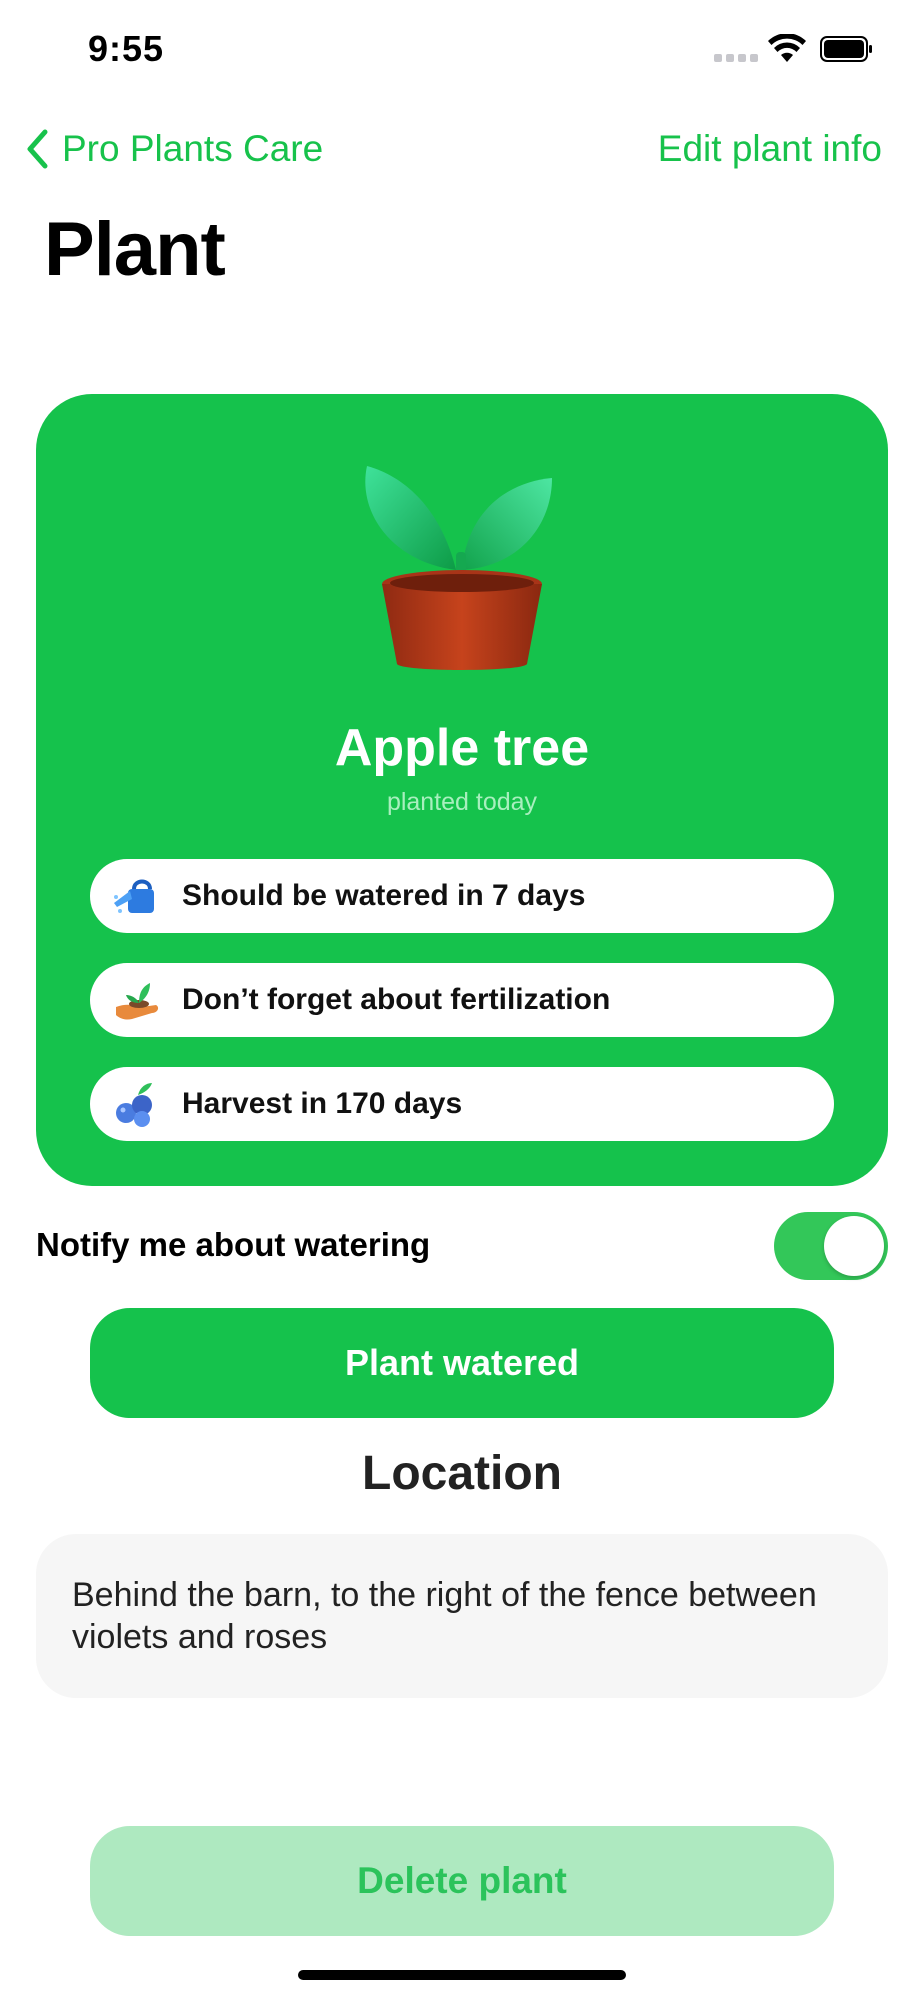  Describe the element at coordinates (126, 48) in the screenshot. I see `status-time: 9:55` at that location.